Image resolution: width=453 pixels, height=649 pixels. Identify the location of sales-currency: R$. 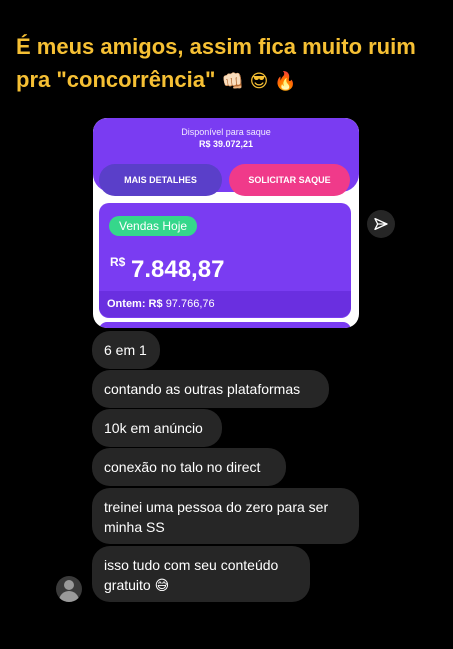
(118, 262).